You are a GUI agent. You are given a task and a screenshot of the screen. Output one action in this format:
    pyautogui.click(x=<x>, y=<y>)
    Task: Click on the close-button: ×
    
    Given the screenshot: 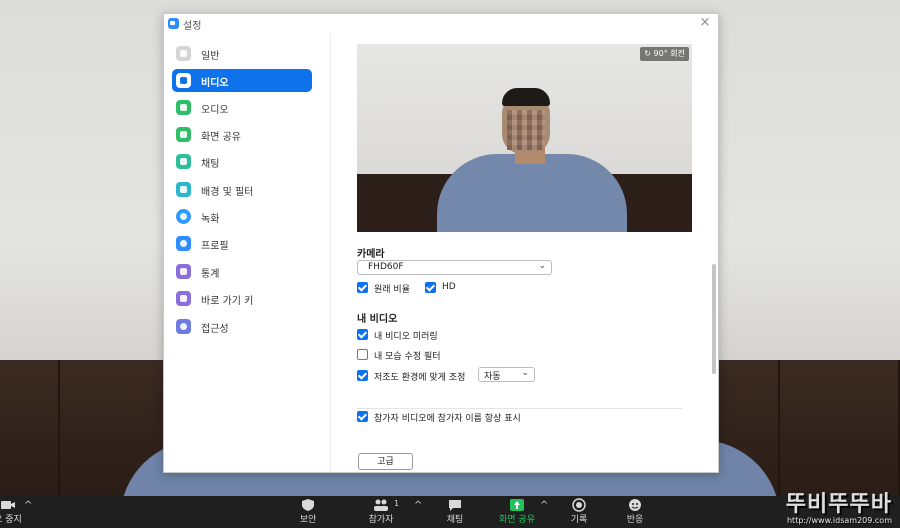 What is the action you would take?
    pyautogui.click(x=705, y=23)
    